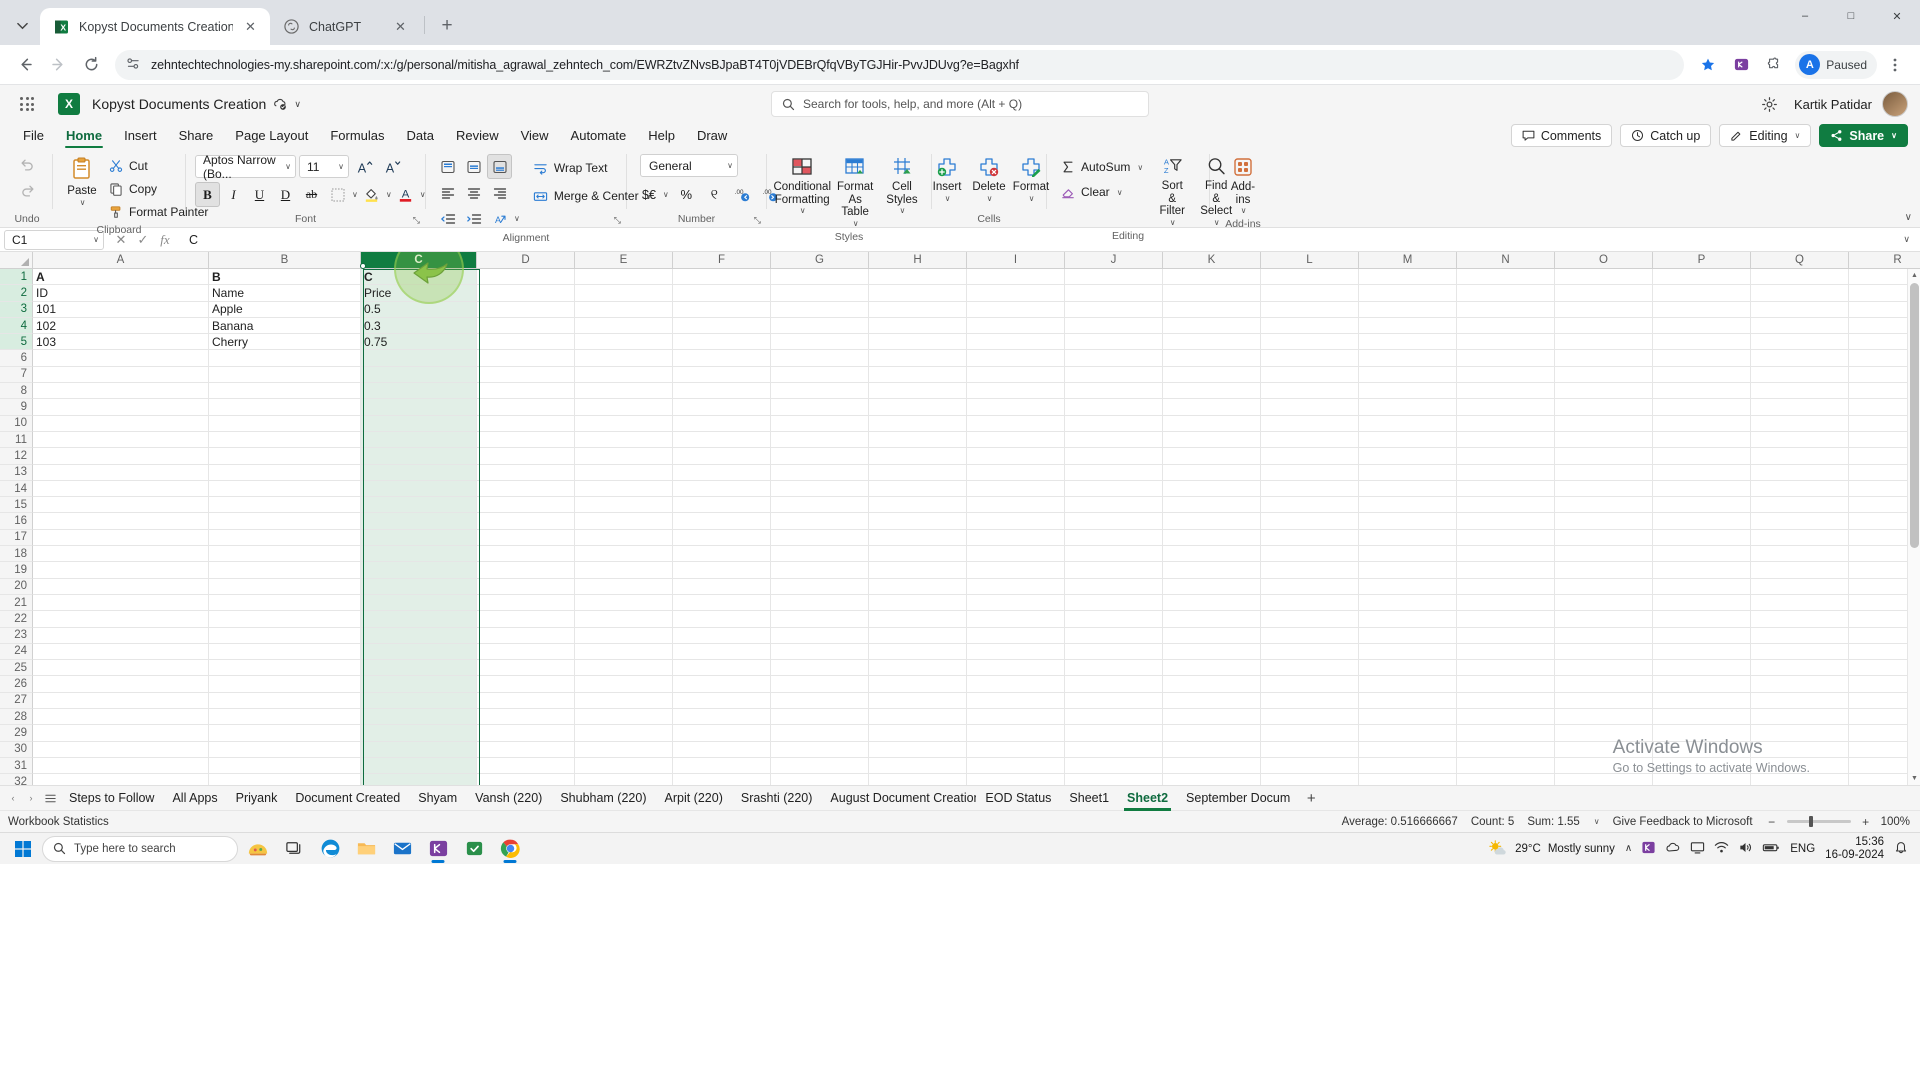  Describe the element at coordinates (624, 684) in the screenshot. I see `cell-E26` at that location.